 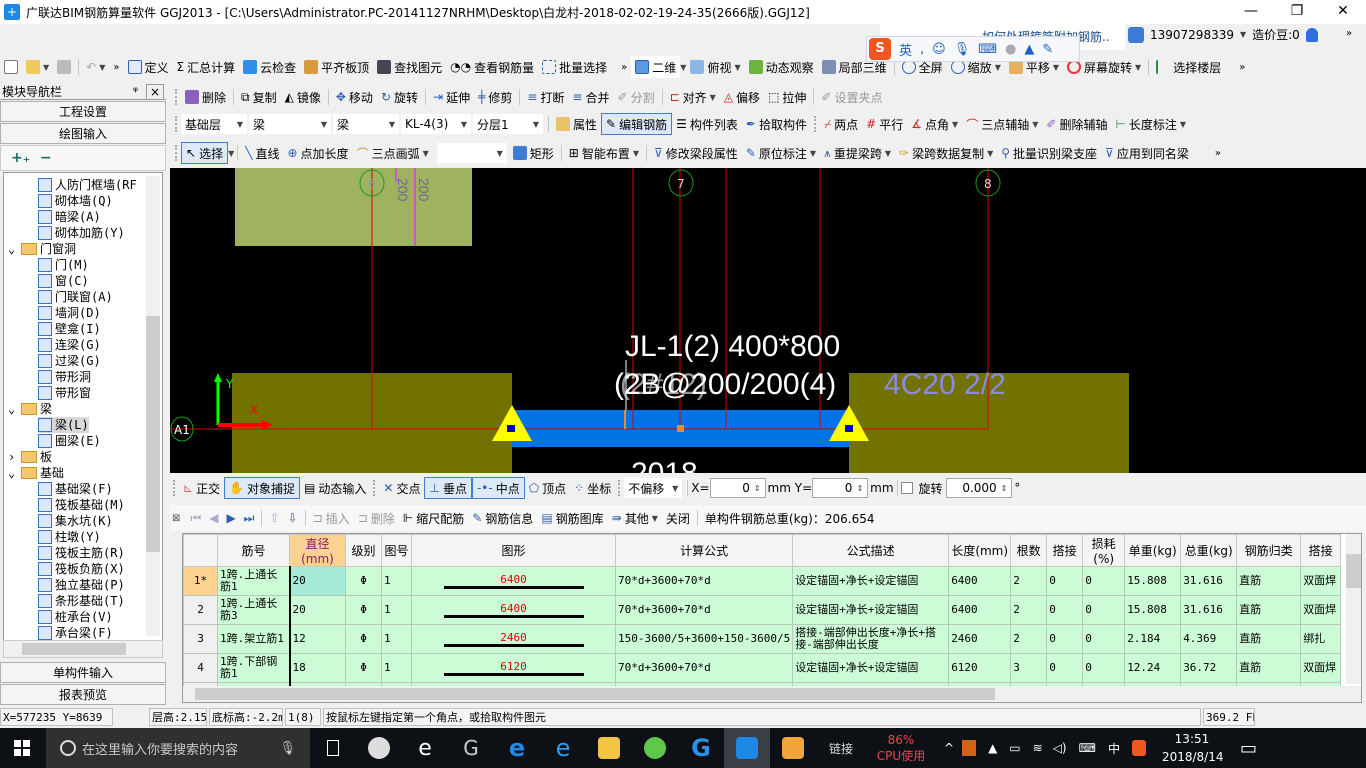 I want to click on wifi-icon: ≋, so click(x=1038, y=748).